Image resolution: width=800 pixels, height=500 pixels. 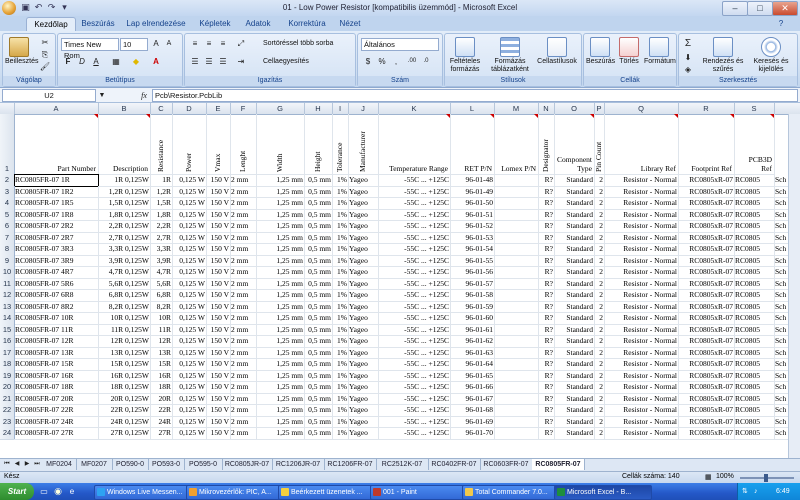 I want to click on help-icon: ?, so click(x=781, y=24).